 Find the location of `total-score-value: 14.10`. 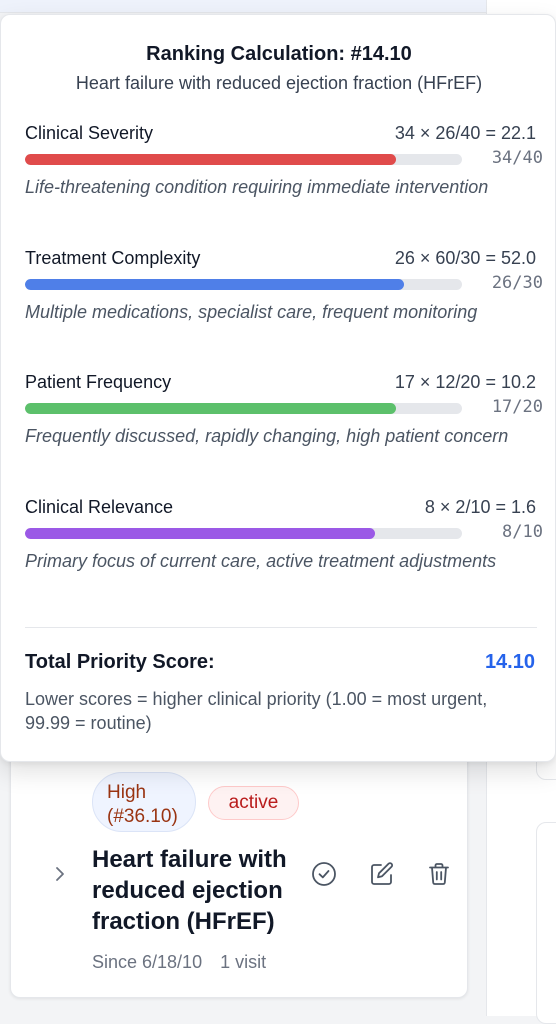

total-score-value: 14.10 is located at coordinates (509, 662).